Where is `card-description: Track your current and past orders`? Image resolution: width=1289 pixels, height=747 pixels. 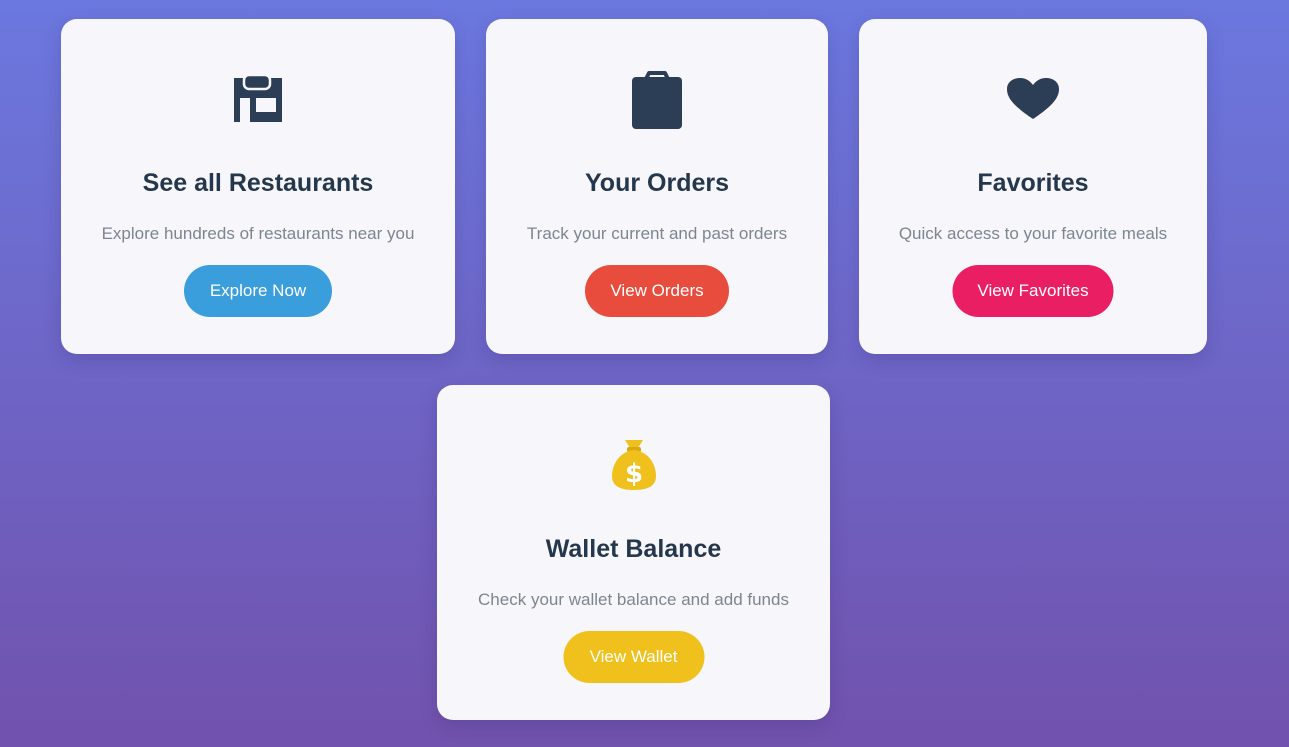
card-description: Track your current and past orders is located at coordinates (657, 233).